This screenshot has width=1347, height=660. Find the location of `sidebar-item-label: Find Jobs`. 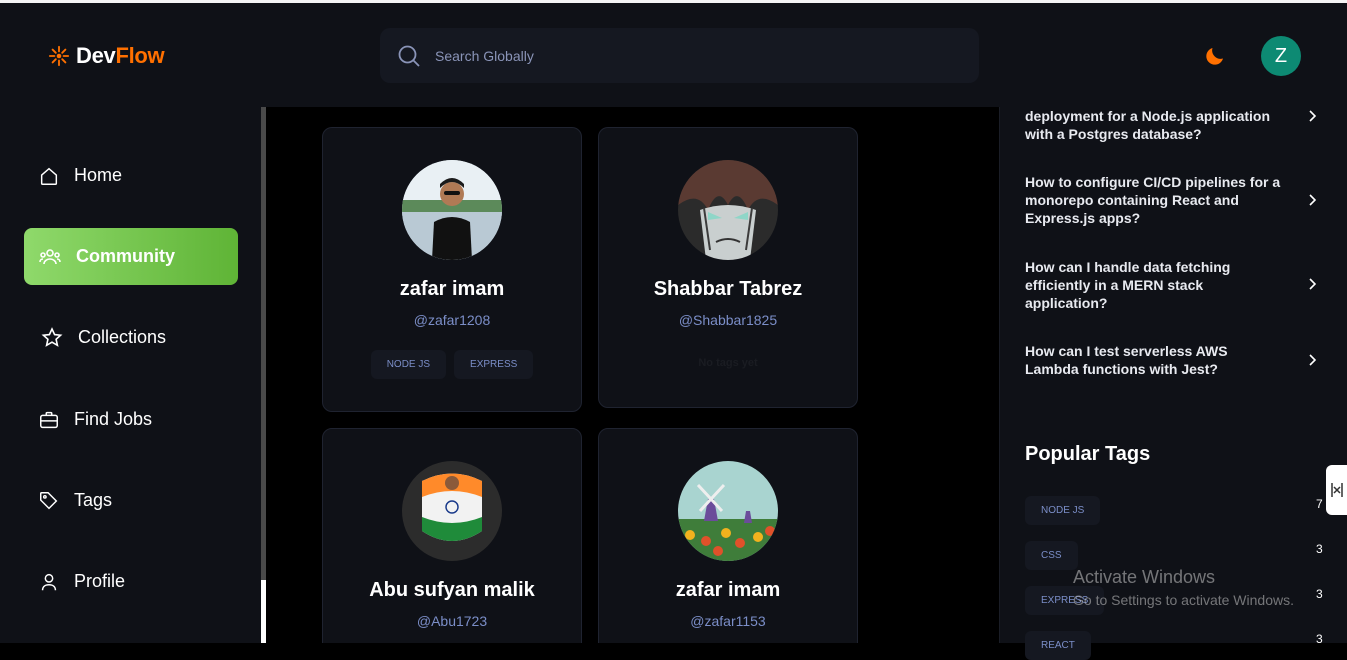

sidebar-item-label: Find Jobs is located at coordinates (113, 419).